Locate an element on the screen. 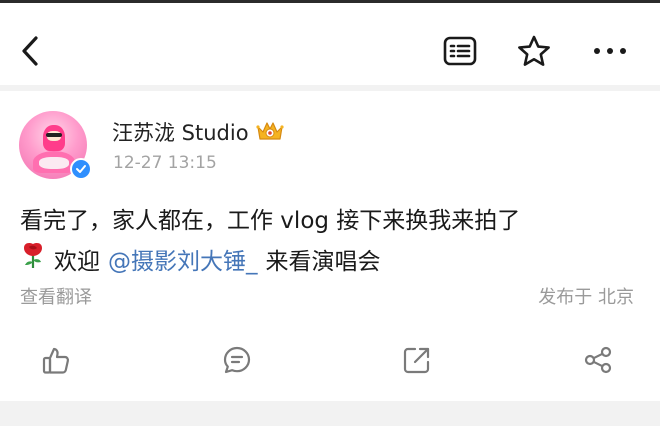  post-text-line-2: 欢迎 @摄影刘大锤_ 来看演唱会 is located at coordinates (330, 261).